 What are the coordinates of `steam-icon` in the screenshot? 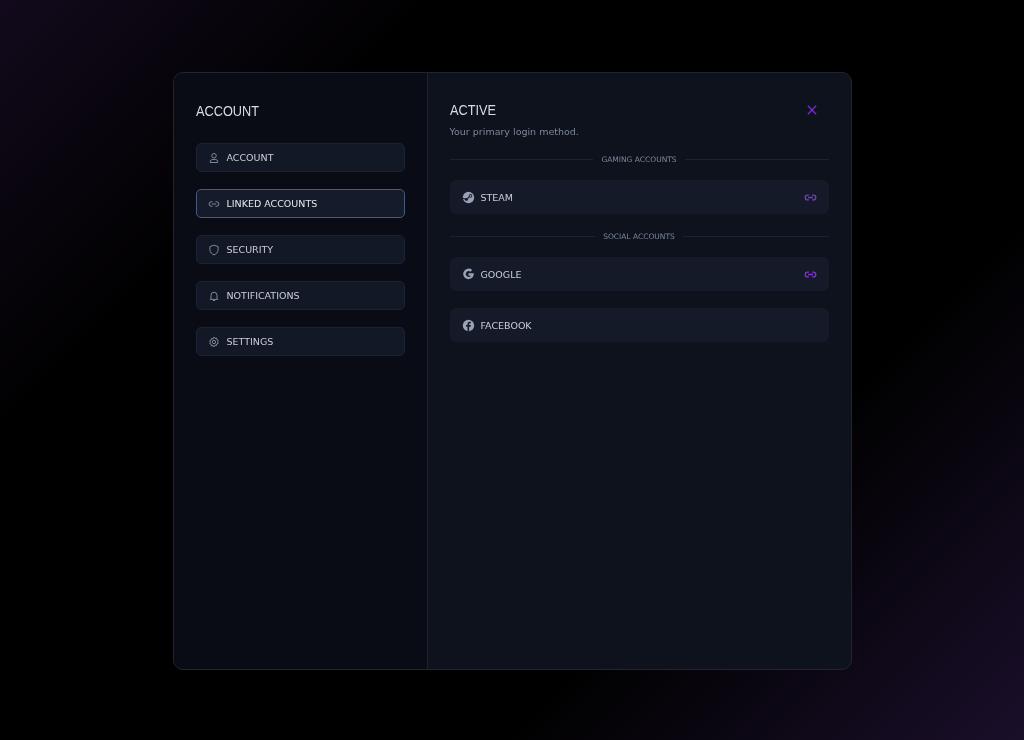 It's located at (468, 197).